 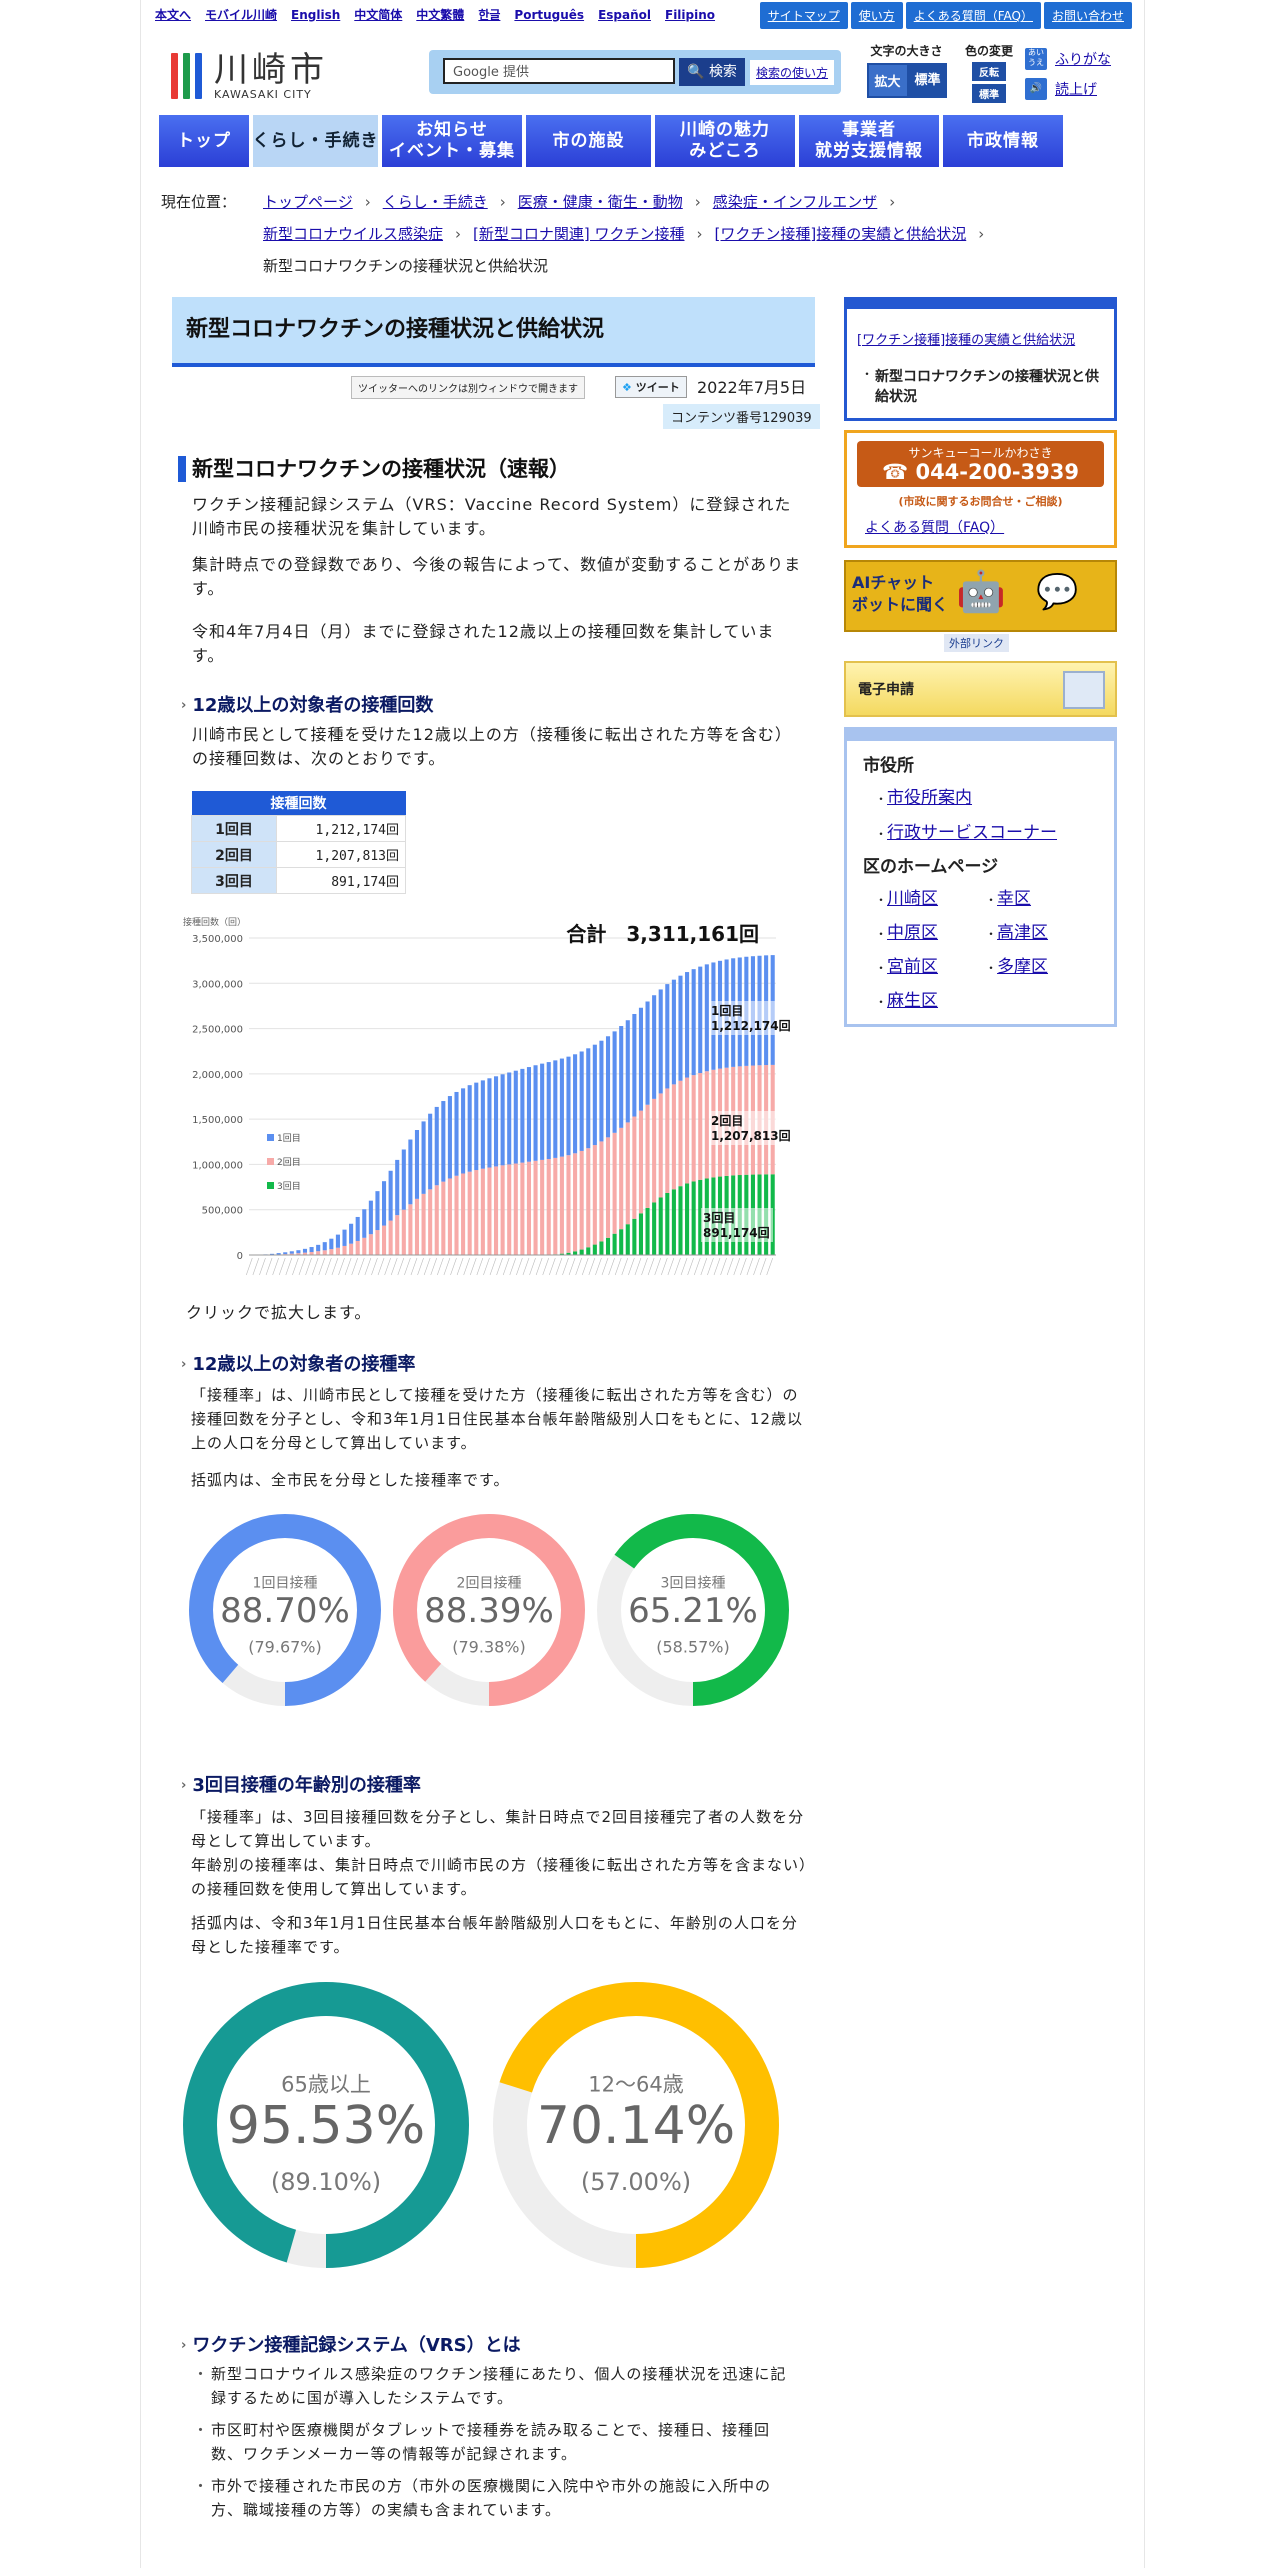 I want to click on util-link: Español, so click(x=624, y=15).